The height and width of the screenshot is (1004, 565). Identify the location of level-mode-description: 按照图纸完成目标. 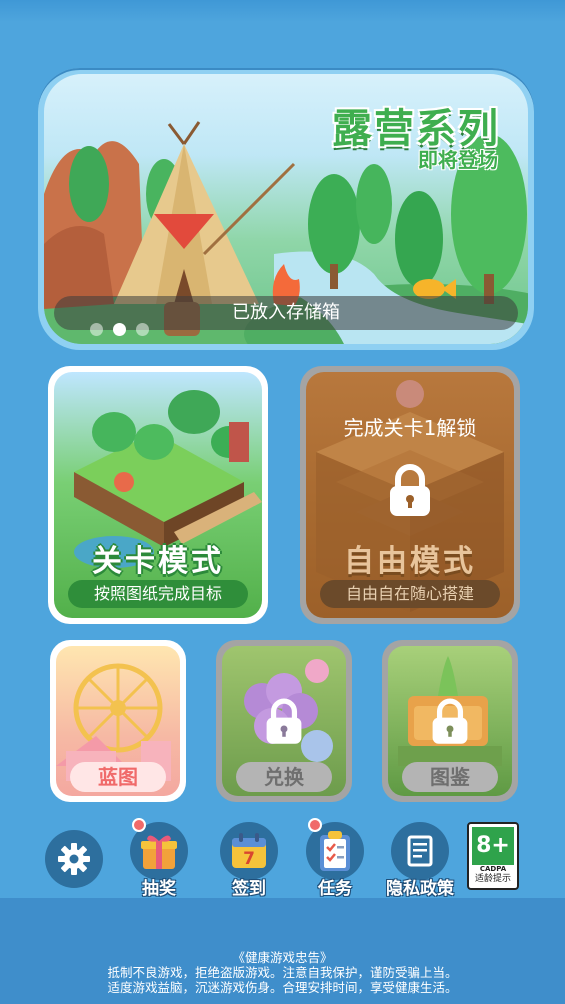
(158, 594).